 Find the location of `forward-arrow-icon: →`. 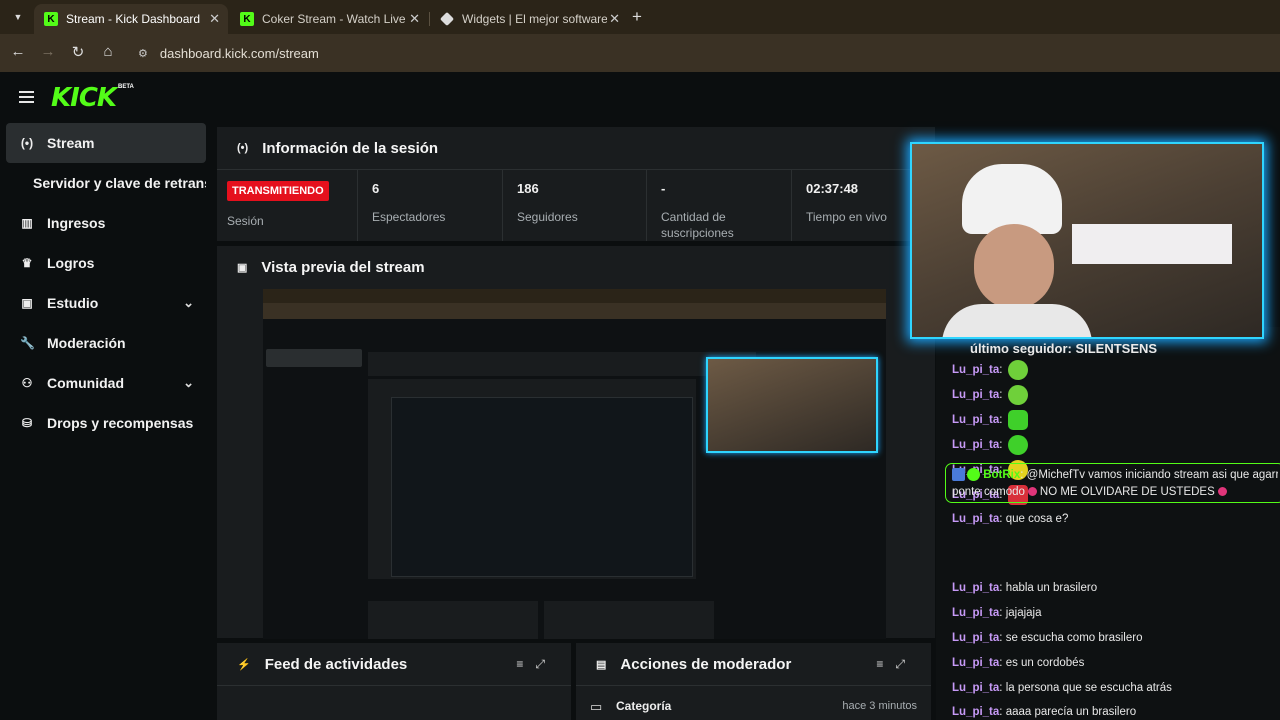

forward-arrow-icon: → is located at coordinates (48, 51).